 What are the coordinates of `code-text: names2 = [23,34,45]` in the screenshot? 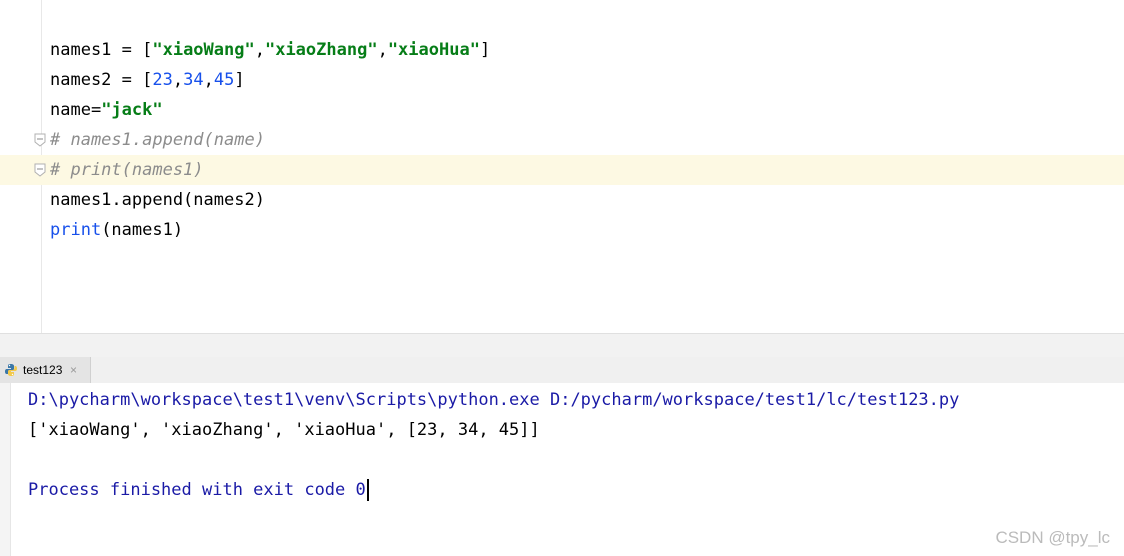 It's located at (147, 80).